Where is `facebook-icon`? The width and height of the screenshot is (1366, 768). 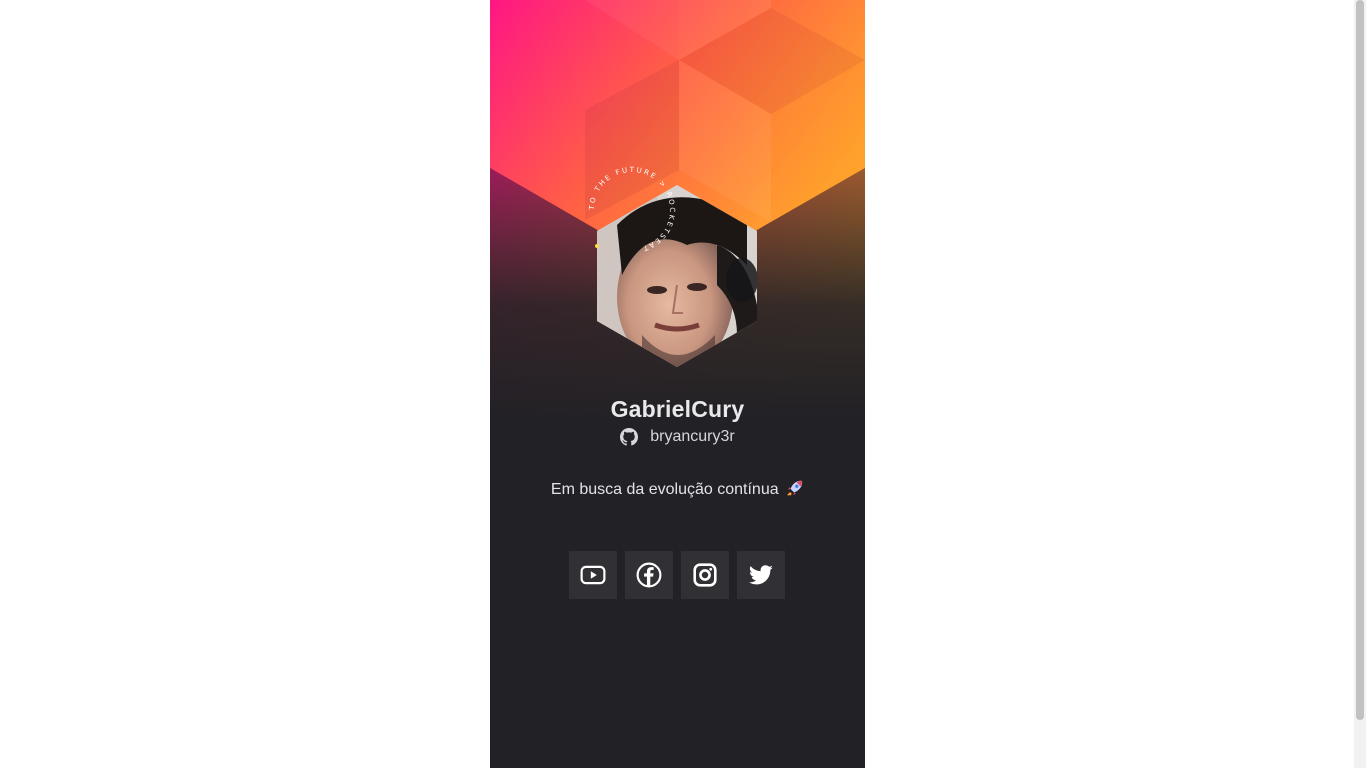 facebook-icon is located at coordinates (649, 575).